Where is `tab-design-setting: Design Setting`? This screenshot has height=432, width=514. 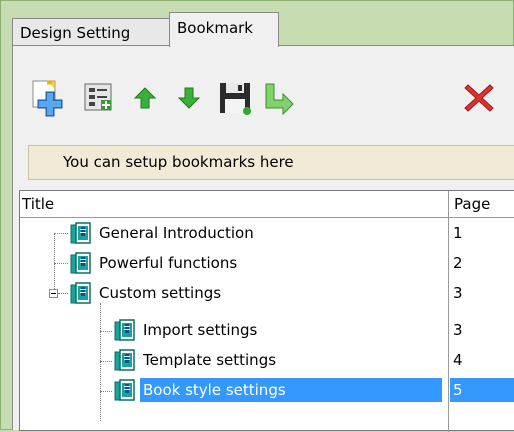
tab-design-setting: Design Setting is located at coordinates (91, 32).